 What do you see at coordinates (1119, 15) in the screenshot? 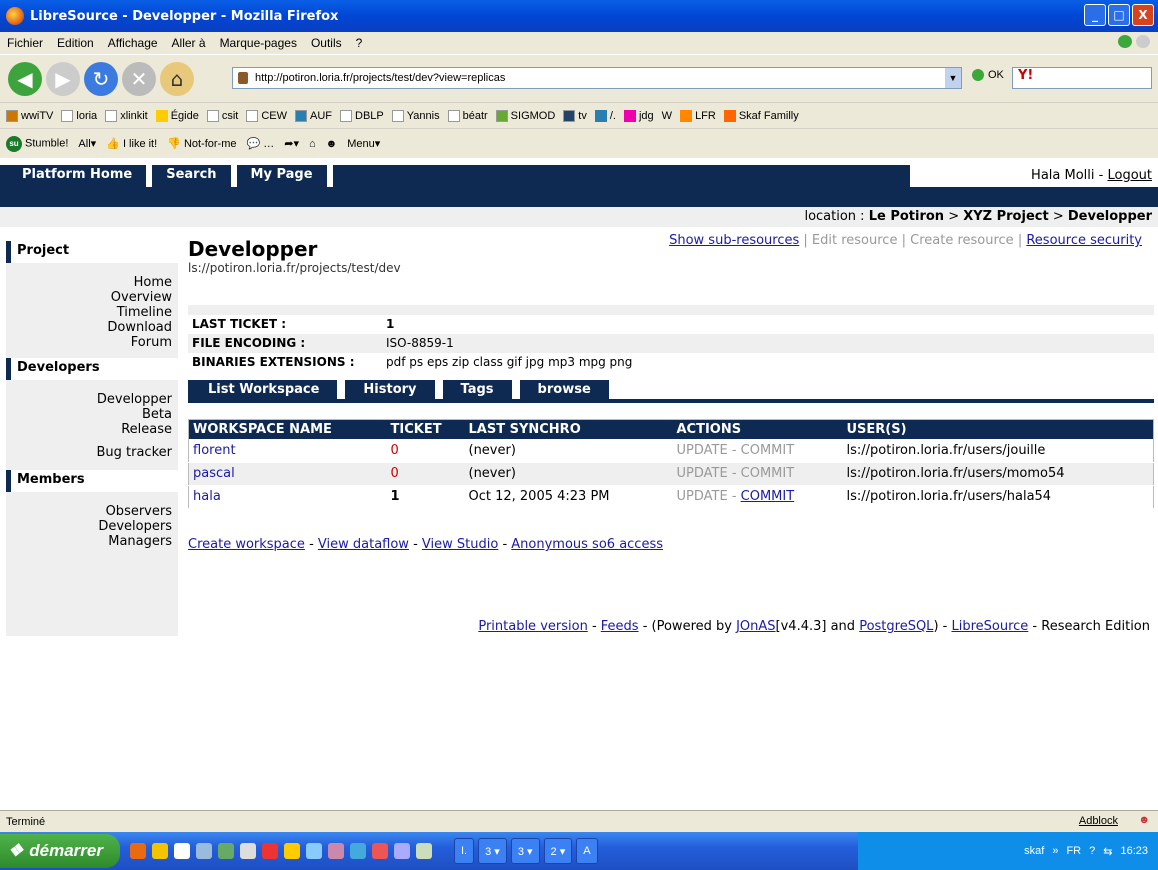
I see `maximize-button: □` at bounding box center [1119, 15].